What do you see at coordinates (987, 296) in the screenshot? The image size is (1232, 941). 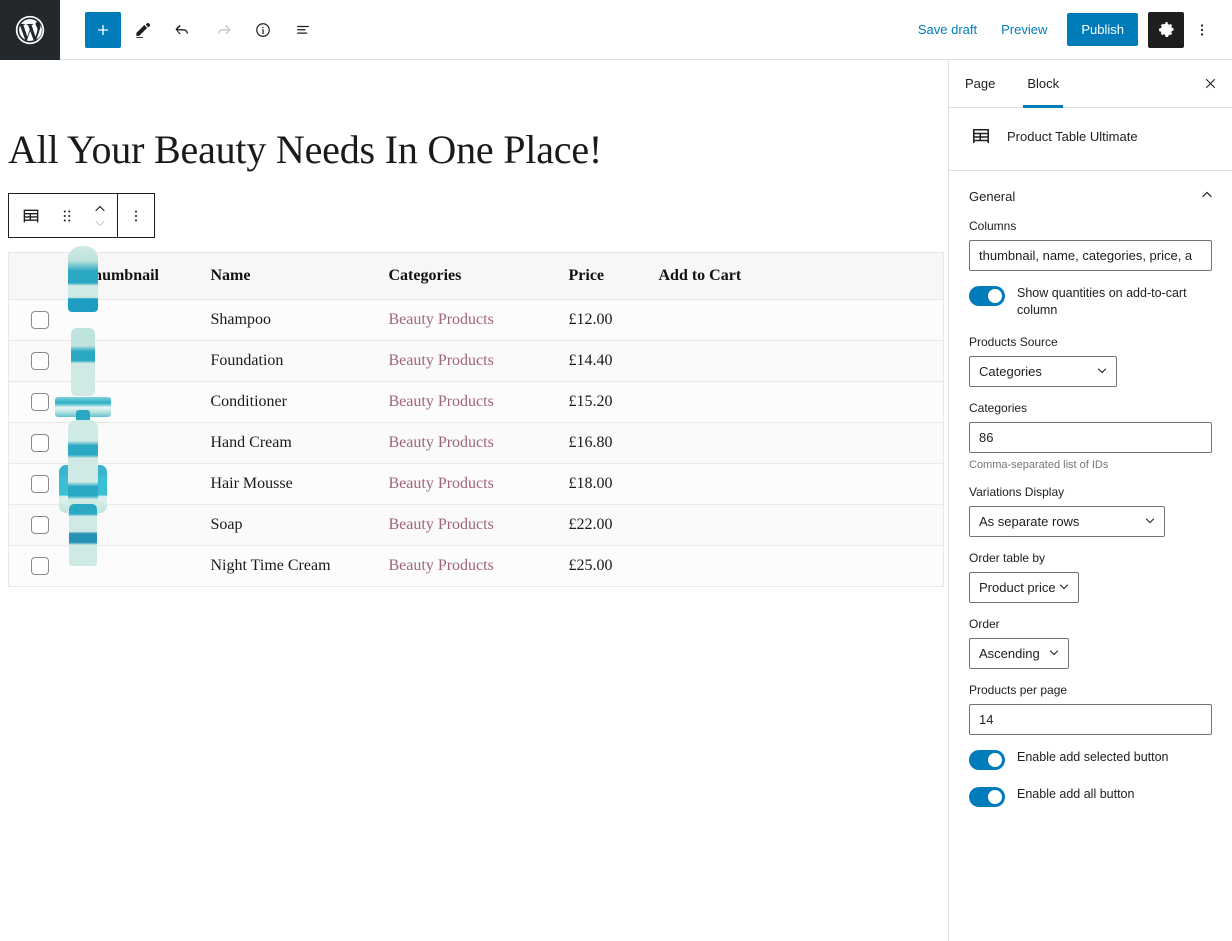 I see `show-quantities-toggle` at bounding box center [987, 296].